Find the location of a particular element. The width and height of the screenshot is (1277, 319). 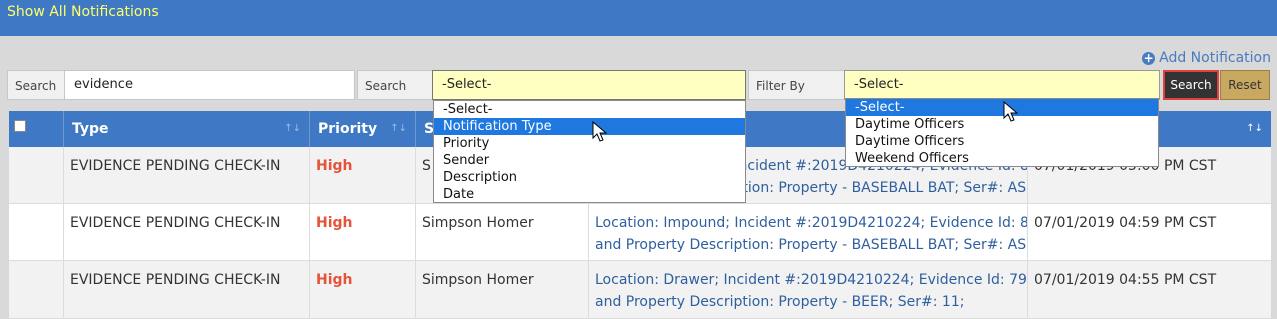

type-header-label: Type is located at coordinates (90, 129).